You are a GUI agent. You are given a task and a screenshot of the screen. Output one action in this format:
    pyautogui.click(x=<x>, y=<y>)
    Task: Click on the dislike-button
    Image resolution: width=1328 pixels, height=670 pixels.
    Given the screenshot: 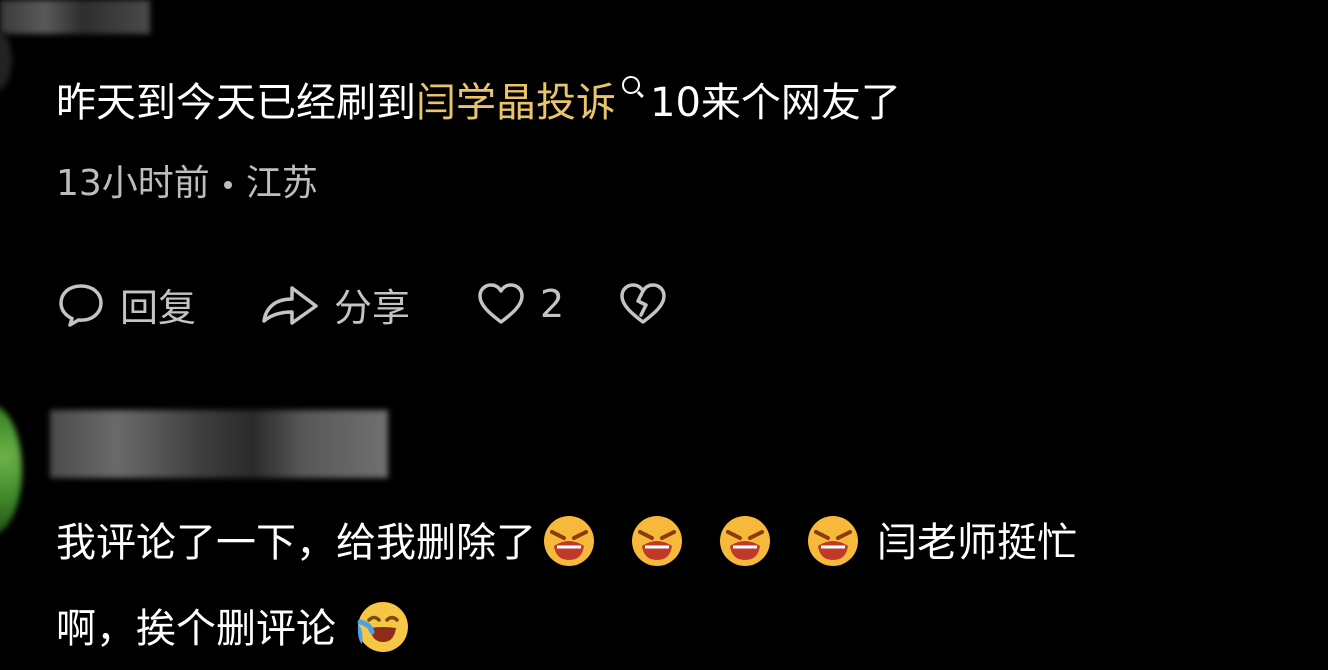 What is the action you would take?
    pyautogui.click(x=643, y=304)
    